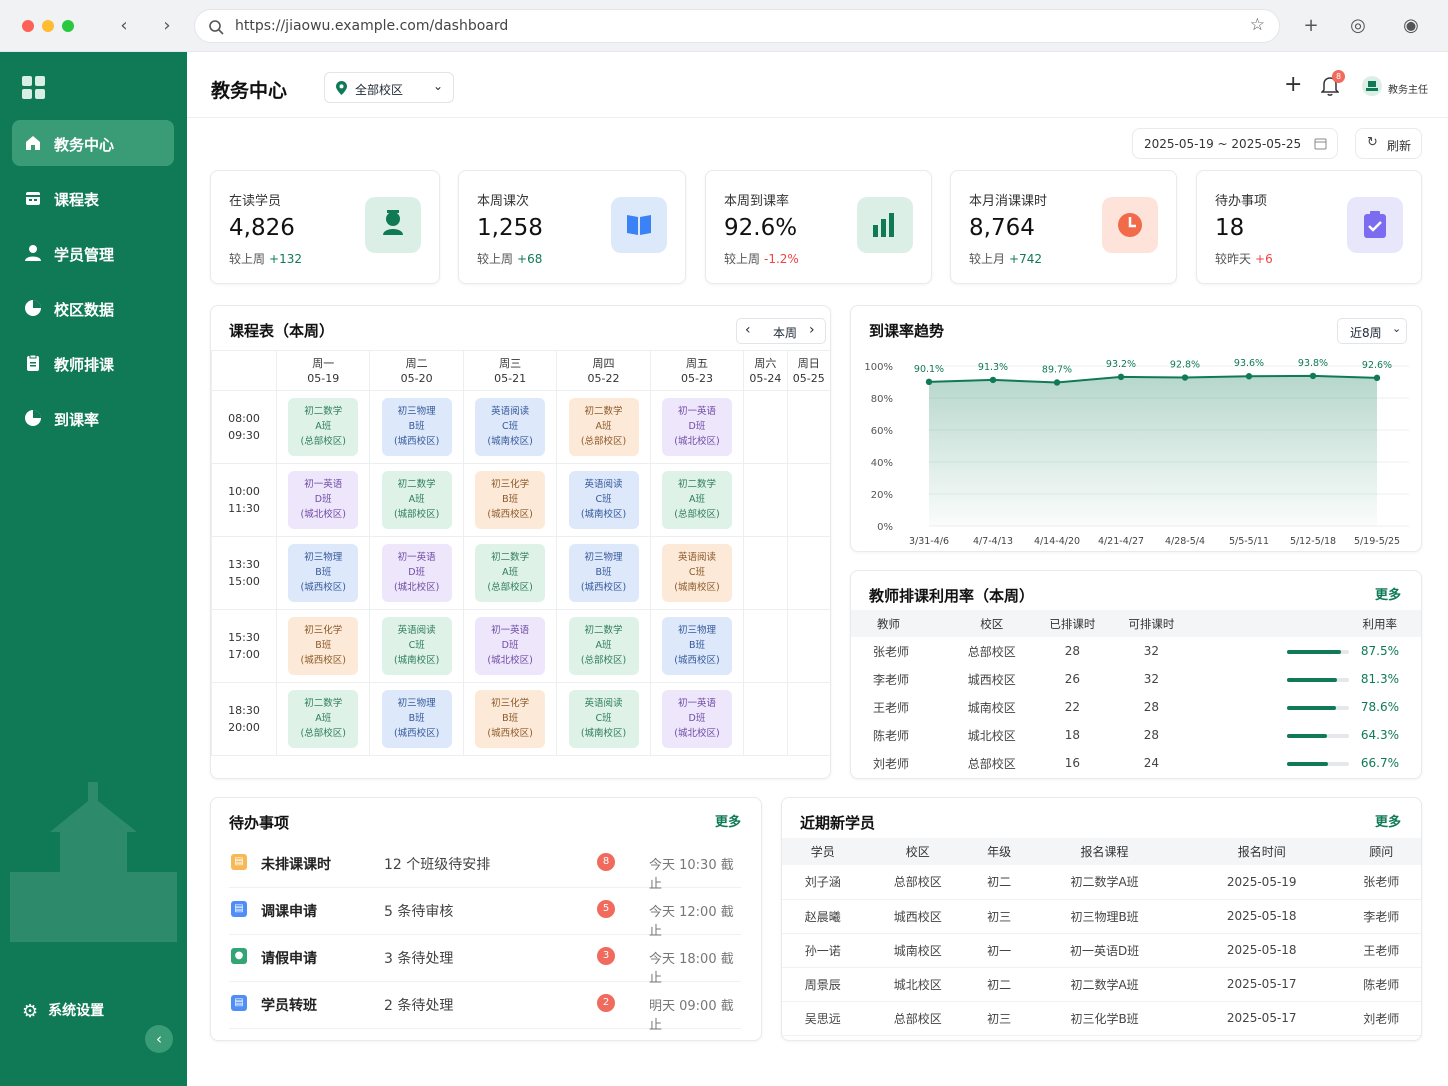 The image size is (1448, 1086). Describe the element at coordinates (93, 253) in the screenshot. I see `sidebar-item-students: 学员管理` at that location.